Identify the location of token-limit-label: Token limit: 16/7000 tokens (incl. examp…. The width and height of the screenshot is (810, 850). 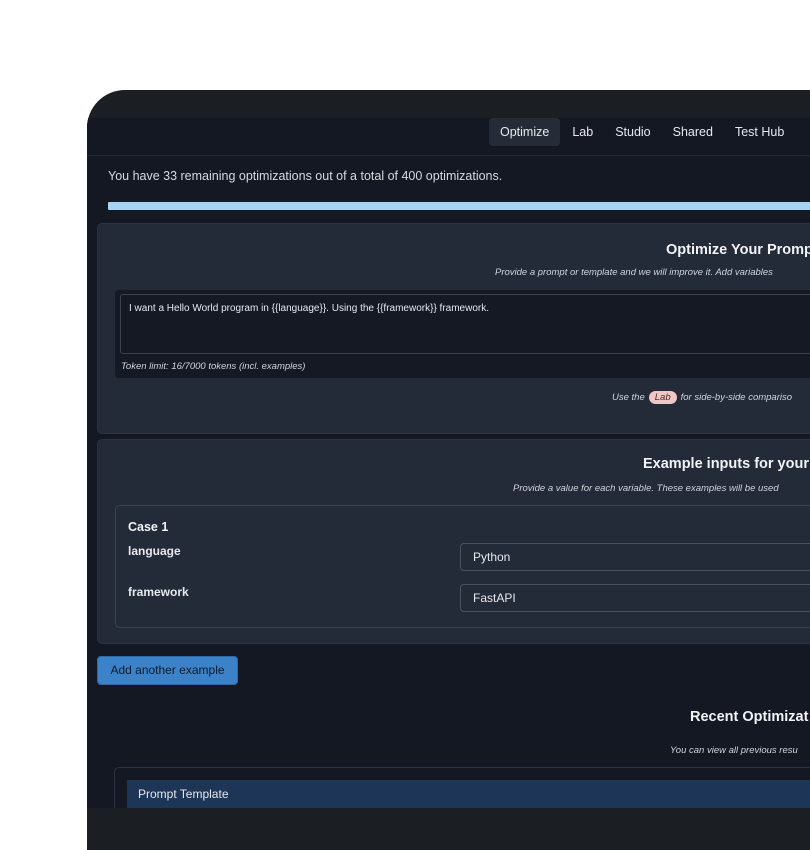
(213, 366).